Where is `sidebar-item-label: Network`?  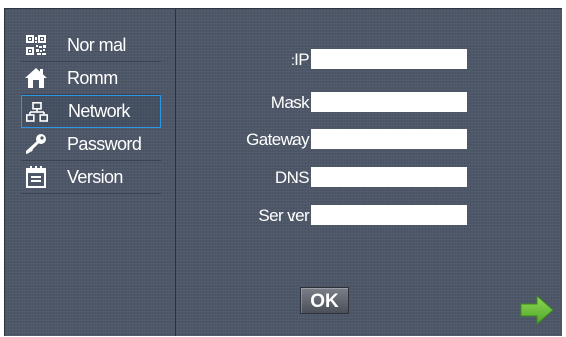
sidebar-item-label: Network is located at coordinates (99, 111).